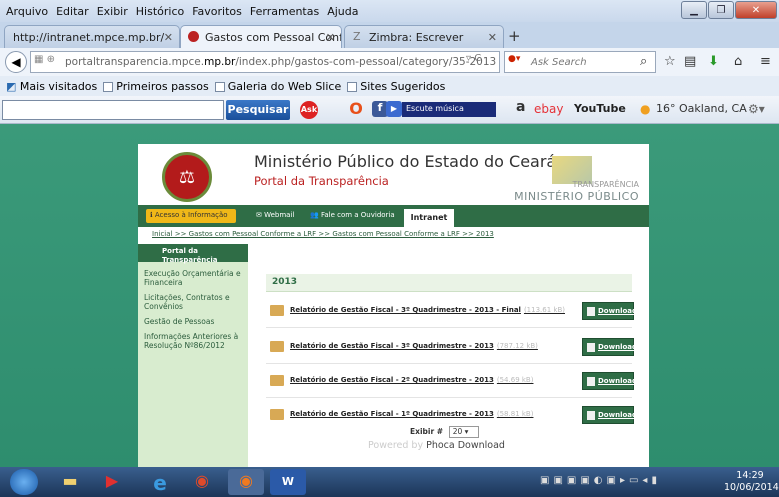  I want to click on menu-ferramentas: Ferramentas, so click(284, 11).